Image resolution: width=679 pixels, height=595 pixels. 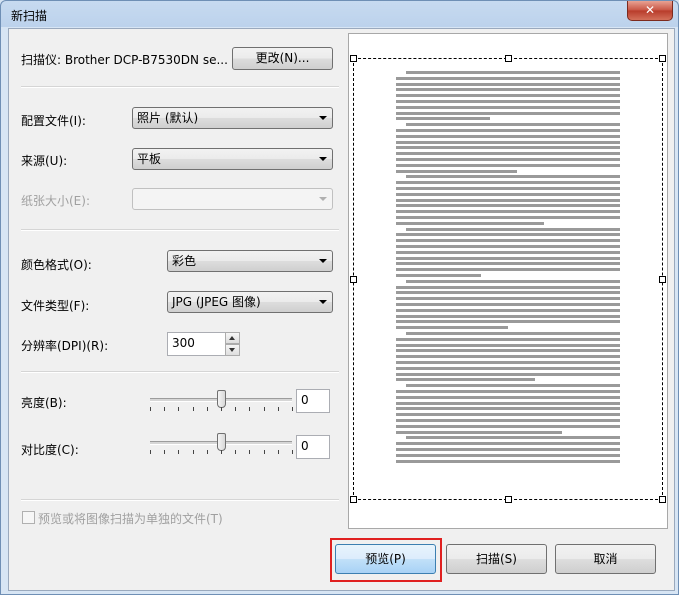 I want to click on contrast-input: 0, so click(x=313, y=447).